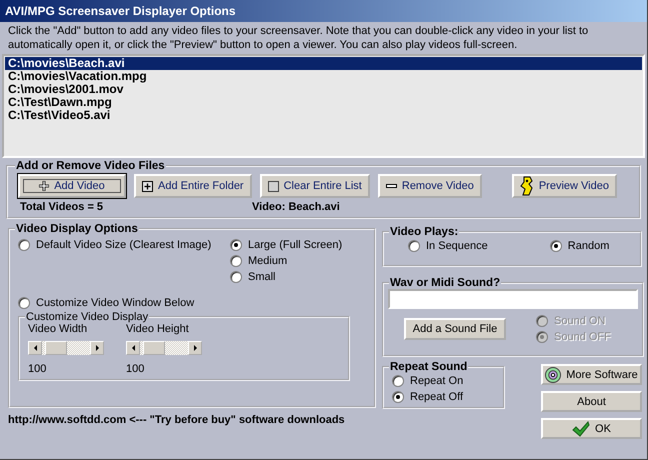 The image size is (648, 460). I want to click on radio-button: Large (Full Screen), so click(286, 245).